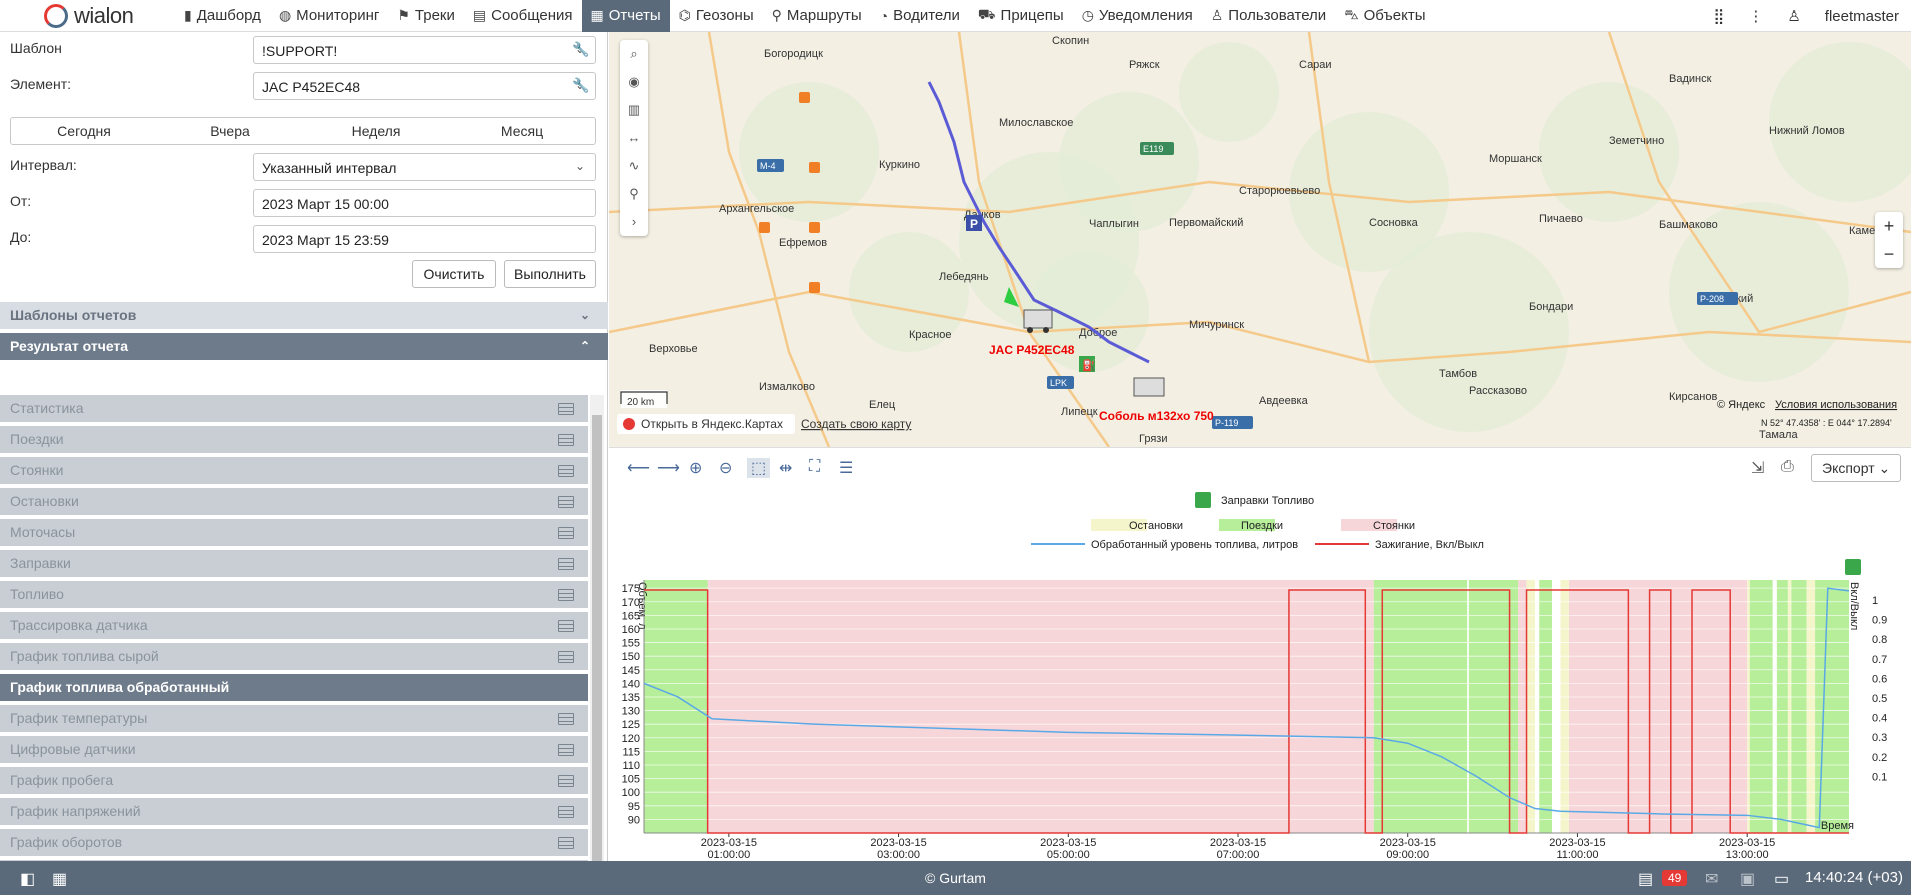 Image resolution: width=1911 pixels, height=895 pixels. What do you see at coordinates (304, 315) in the screenshot?
I see `report-templates-section: Шаблоны отчетов ⌄` at bounding box center [304, 315].